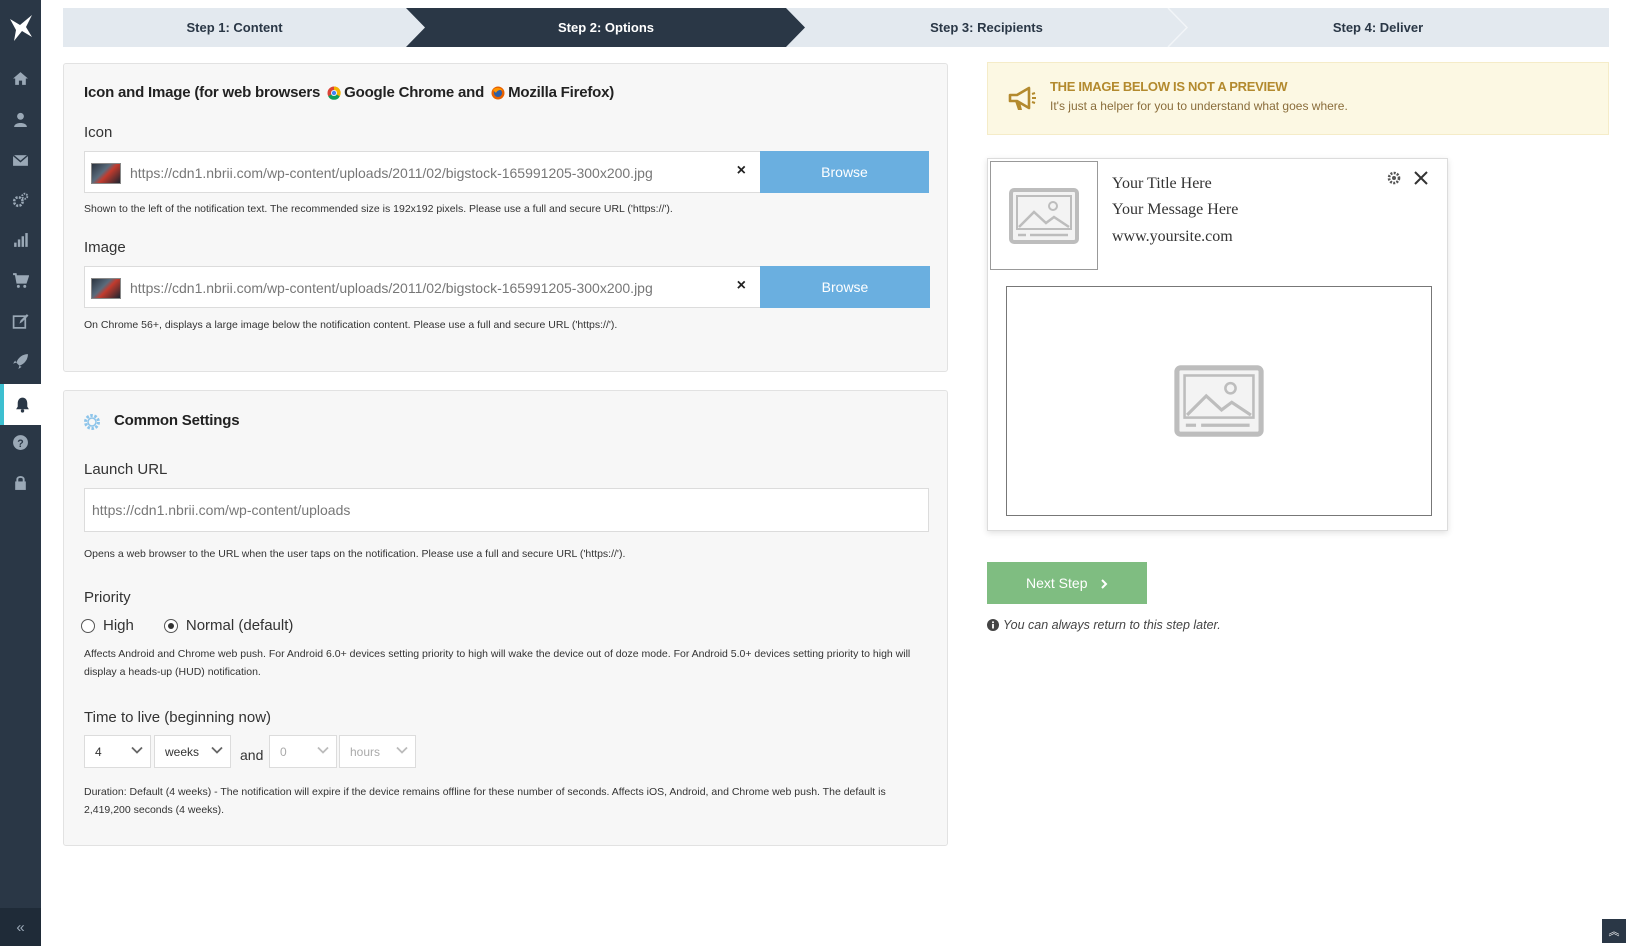 The height and width of the screenshot is (946, 1628). I want to click on priority-label: Priority, so click(107, 597).